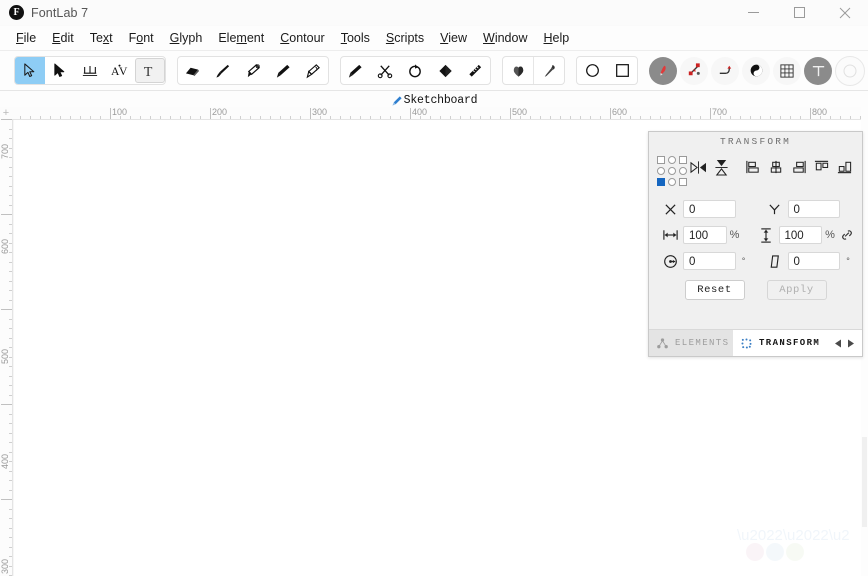 The width and height of the screenshot is (868, 576). I want to click on menu-label: Window, so click(505, 38).